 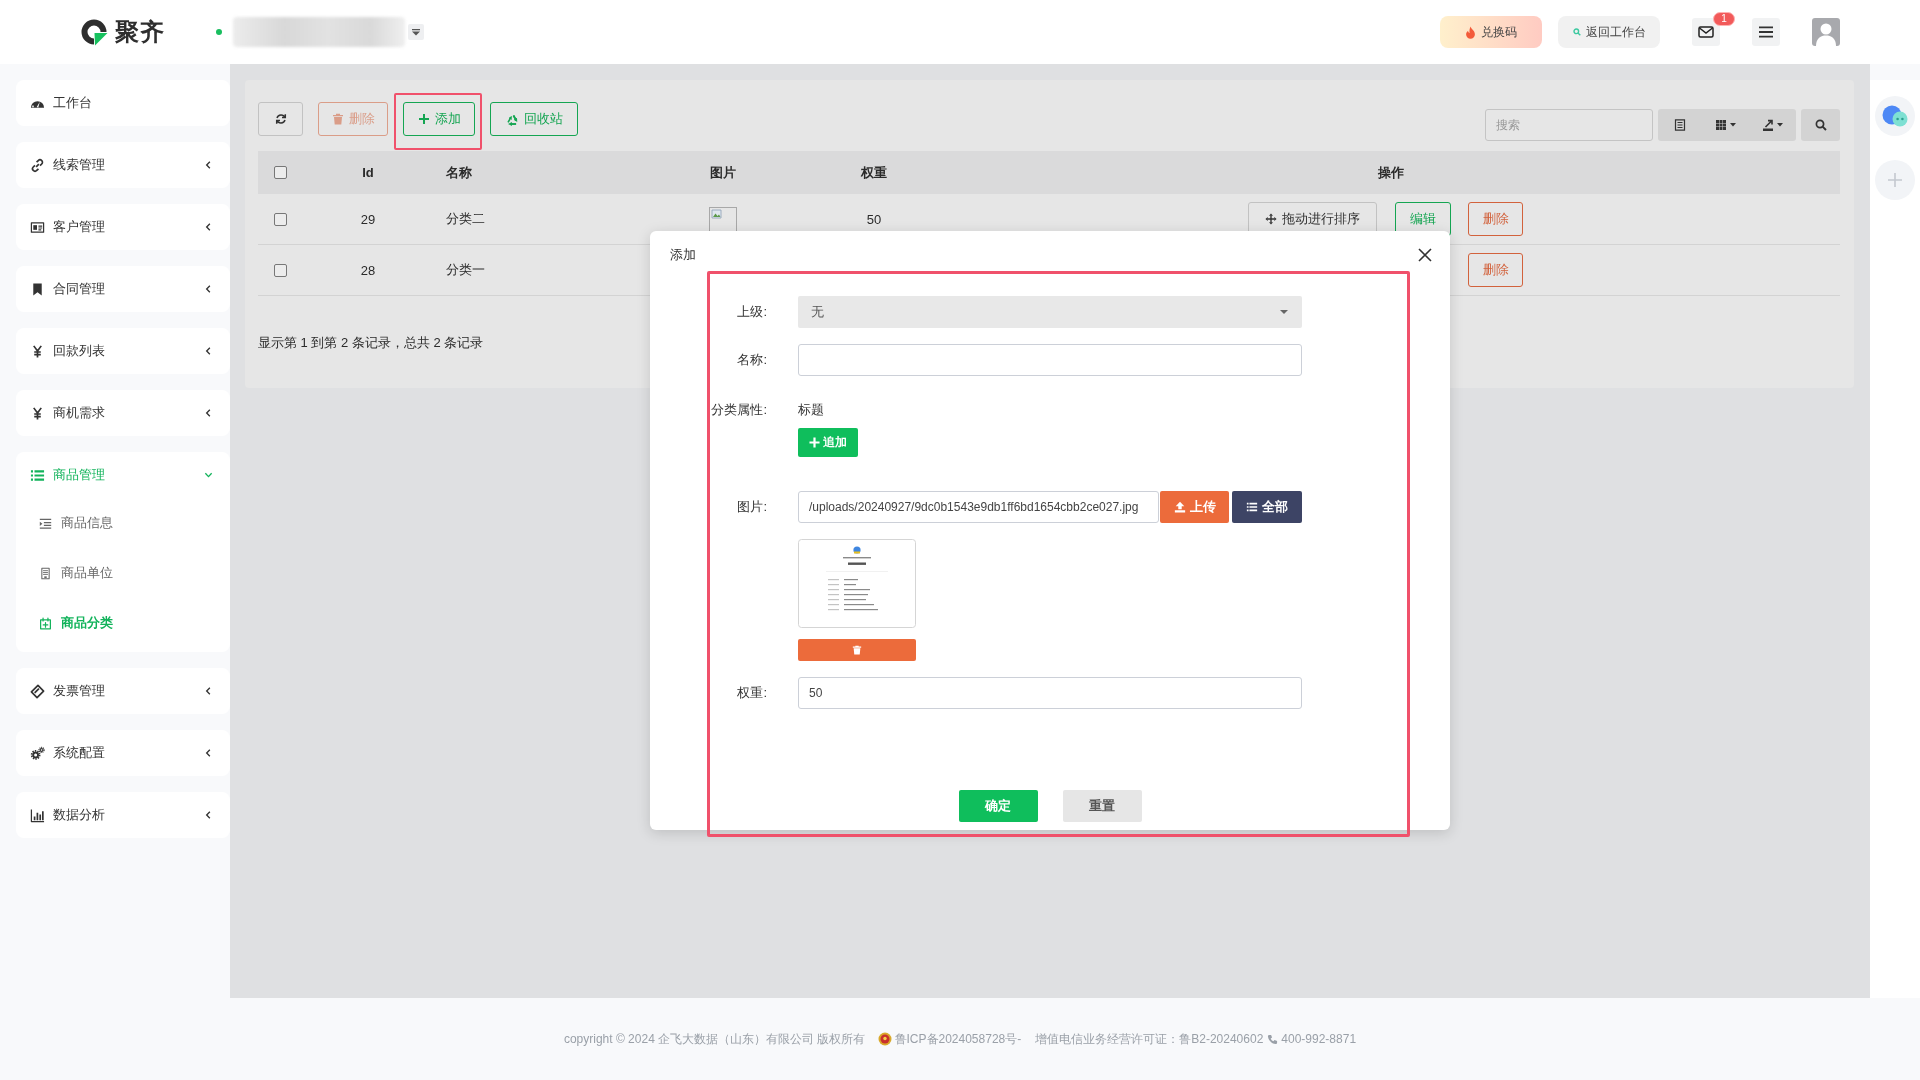 I want to click on menu-icon, so click(x=1766, y=32).